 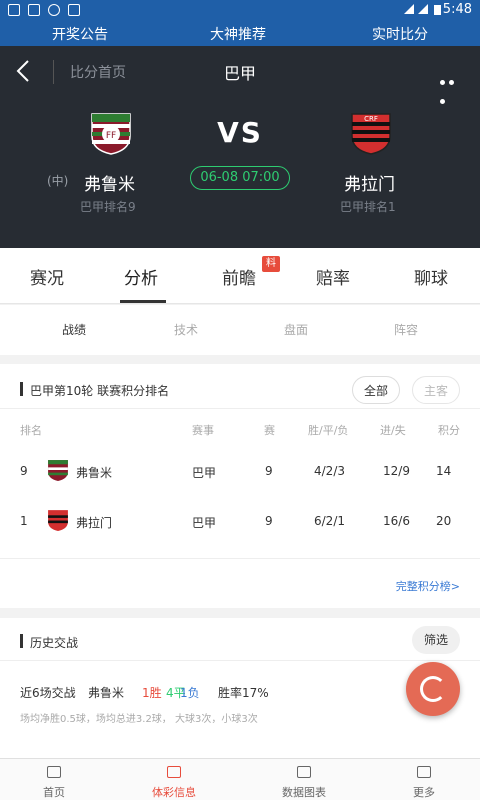 What do you see at coordinates (368, 207) in the screenshot?
I see `away-team-rank: 巴甲排名1` at bounding box center [368, 207].